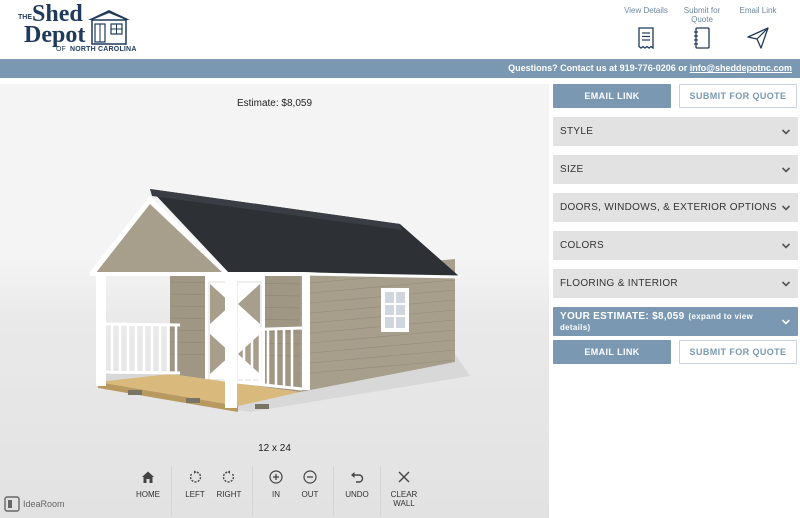 Image resolution: width=800 pixels, height=518 pixels. What do you see at coordinates (25, 17) in the screenshot?
I see `logo-the: THE` at bounding box center [25, 17].